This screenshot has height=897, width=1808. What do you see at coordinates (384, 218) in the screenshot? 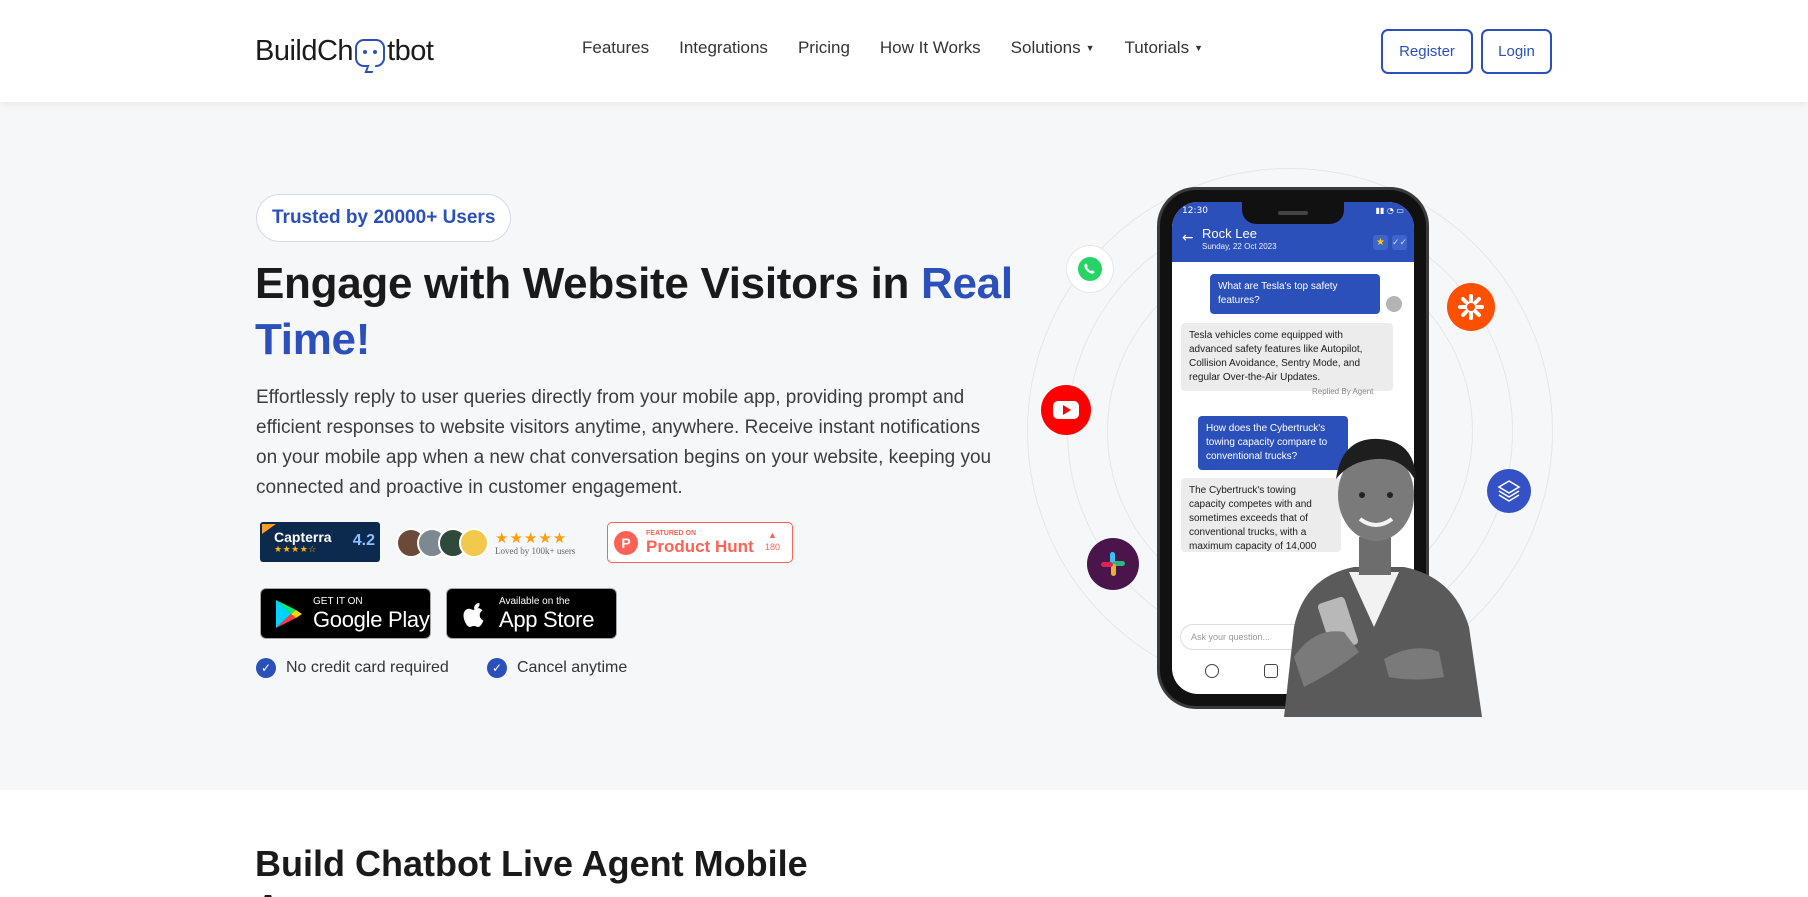
I see `trusted-badge: Trusted by 20000+ Users` at bounding box center [384, 218].